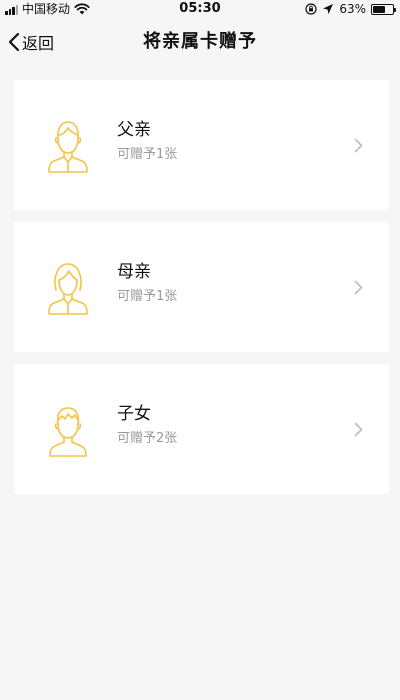  I want to click on navigation-bar: 返回 将亲属卡赠予, so click(200, 41).